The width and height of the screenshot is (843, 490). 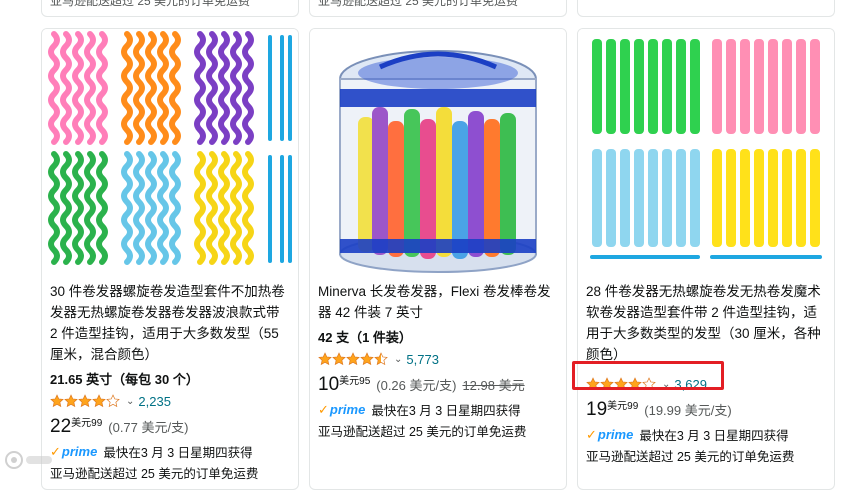 I want to click on previous-card-bottom, so click(x=706, y=8).